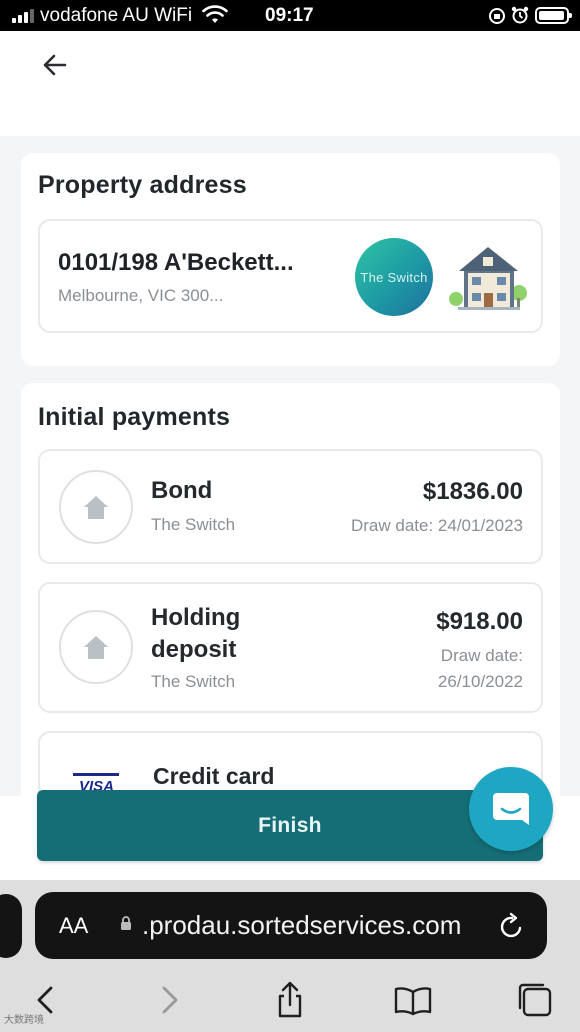 The image size is (580, 1032). What do you see at coordinates (436, 525) in the screenshot?
I see `payment-draw-date: Draw date: 24/01/2023` at bounding box center [436, 525].